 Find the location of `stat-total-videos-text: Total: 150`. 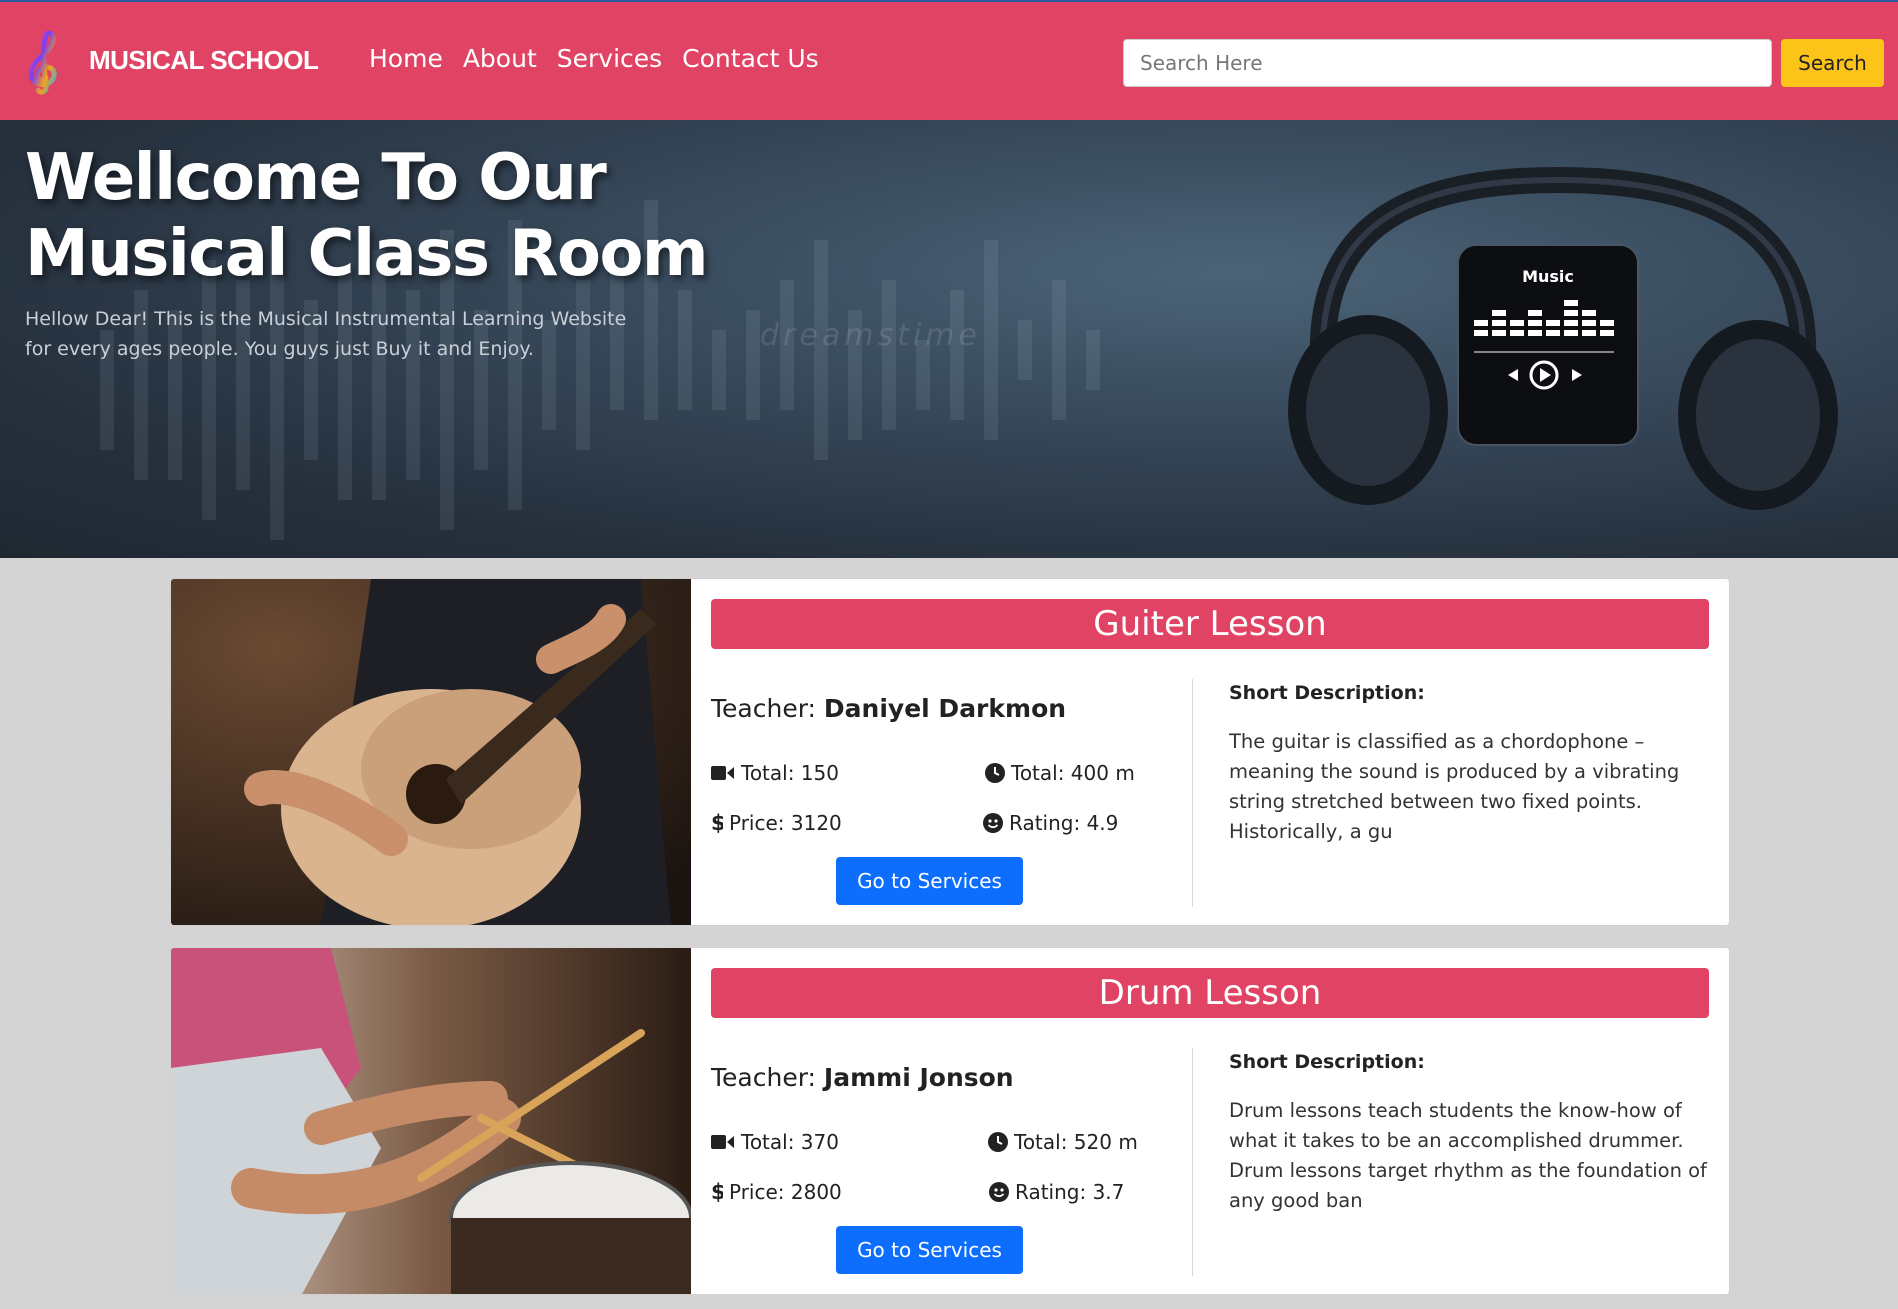

stat-total-videos-text: Total: 150 is located at coordinates (790, 773).